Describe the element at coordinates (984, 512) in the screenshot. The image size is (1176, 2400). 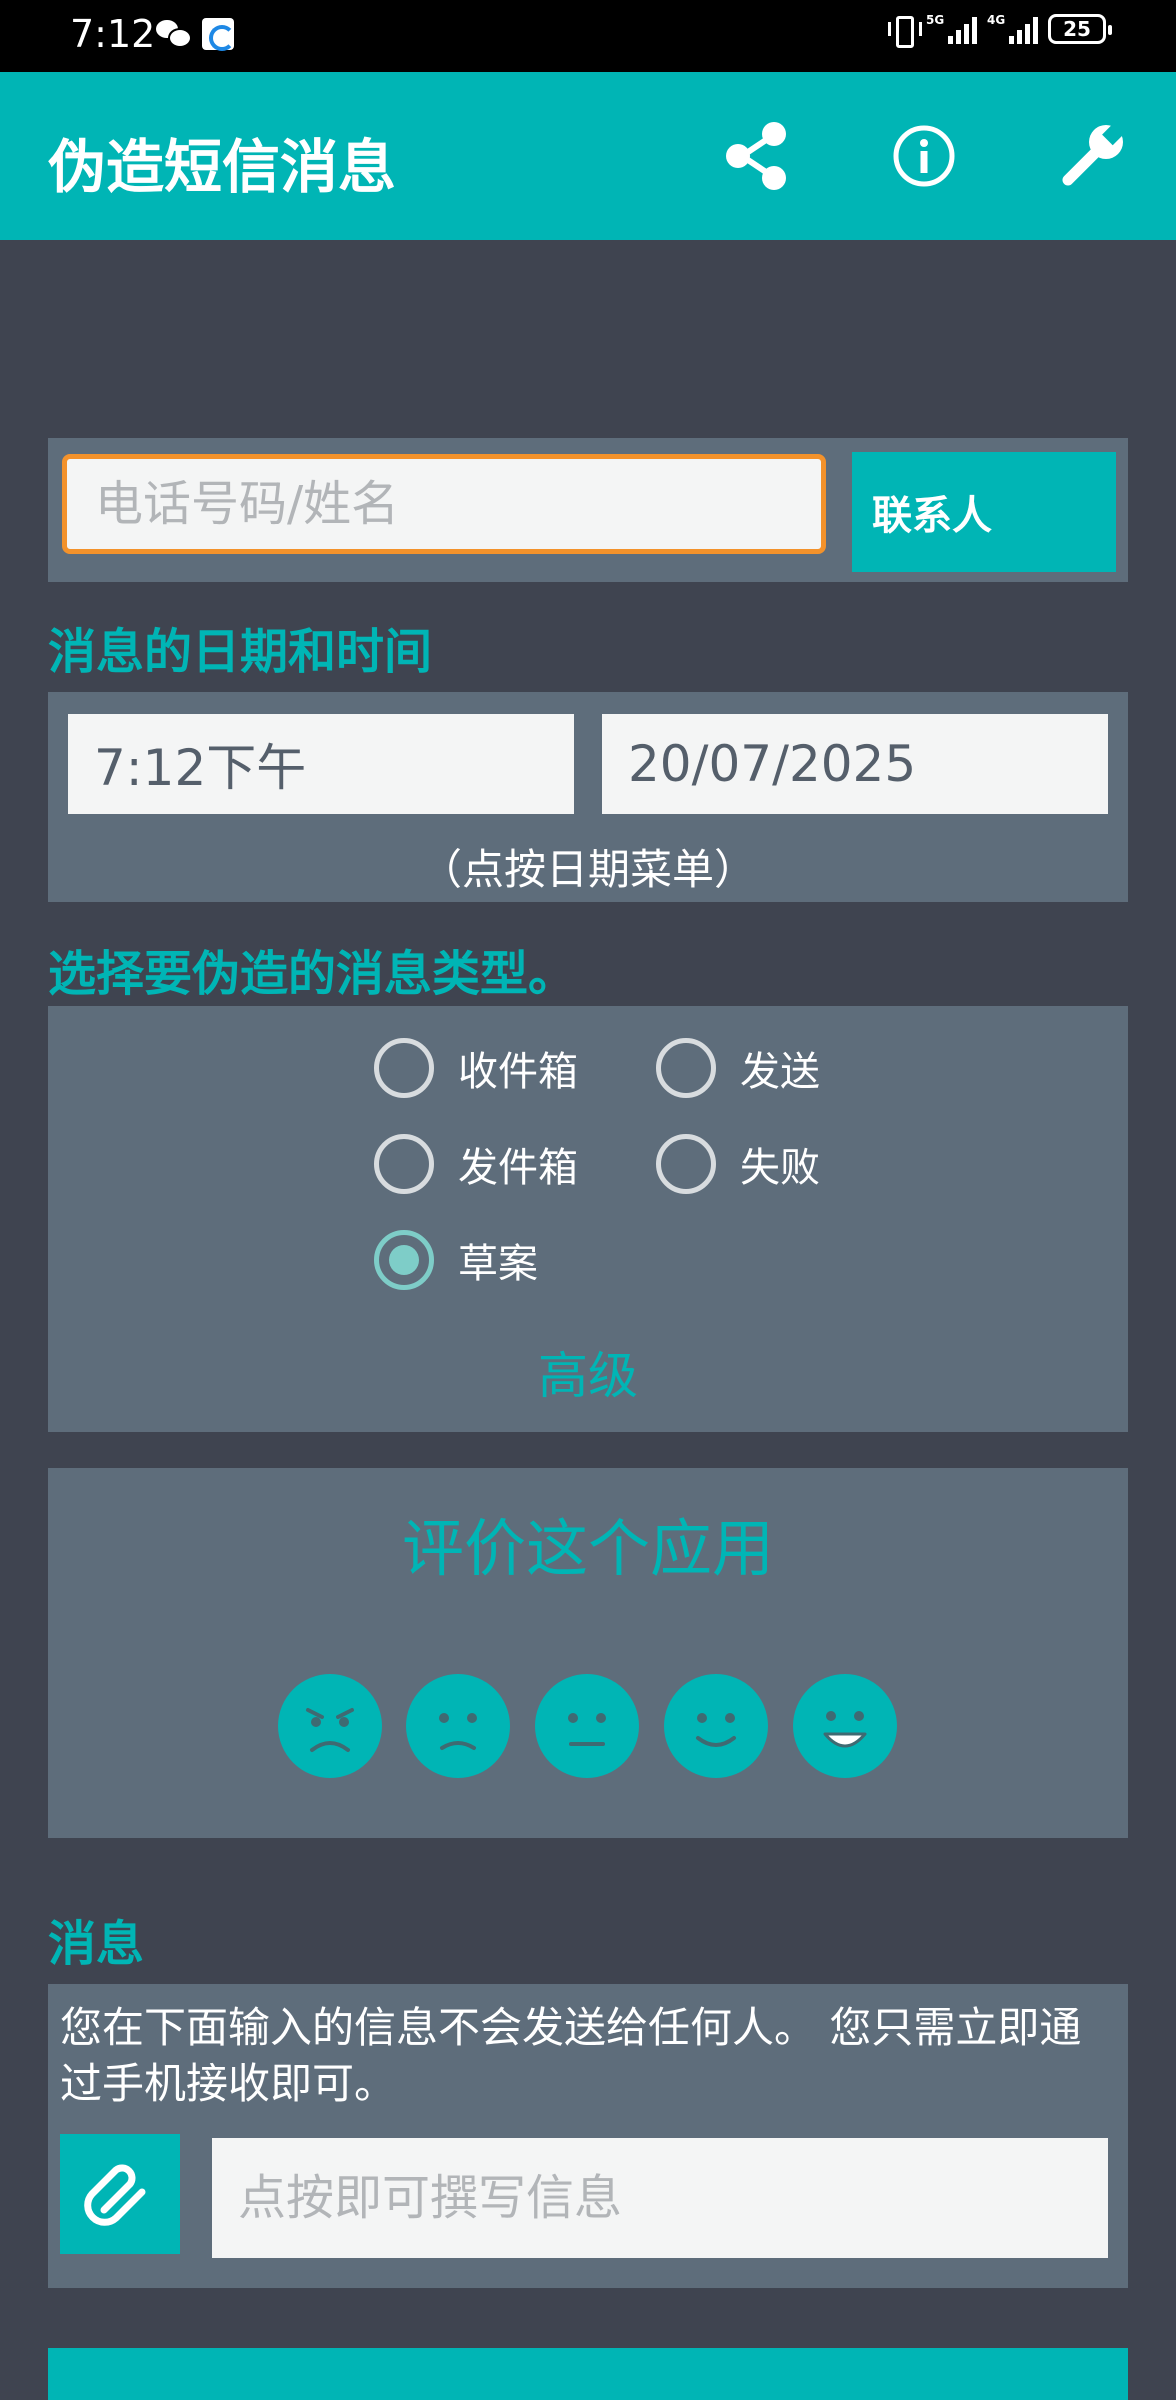
I see `contacts-button: 联系人` at that location.